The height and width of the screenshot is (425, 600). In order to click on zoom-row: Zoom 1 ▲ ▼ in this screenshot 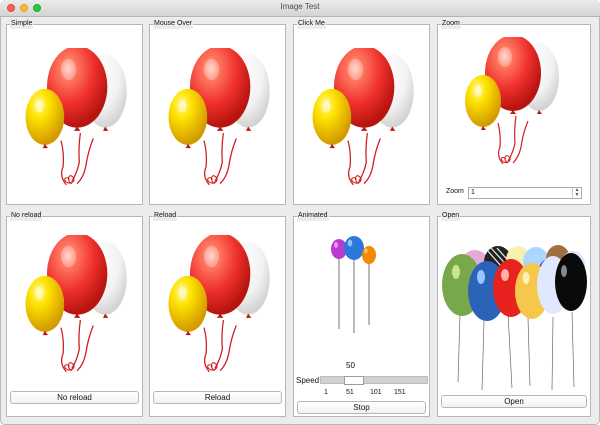, I will do `click(515, 193)`.